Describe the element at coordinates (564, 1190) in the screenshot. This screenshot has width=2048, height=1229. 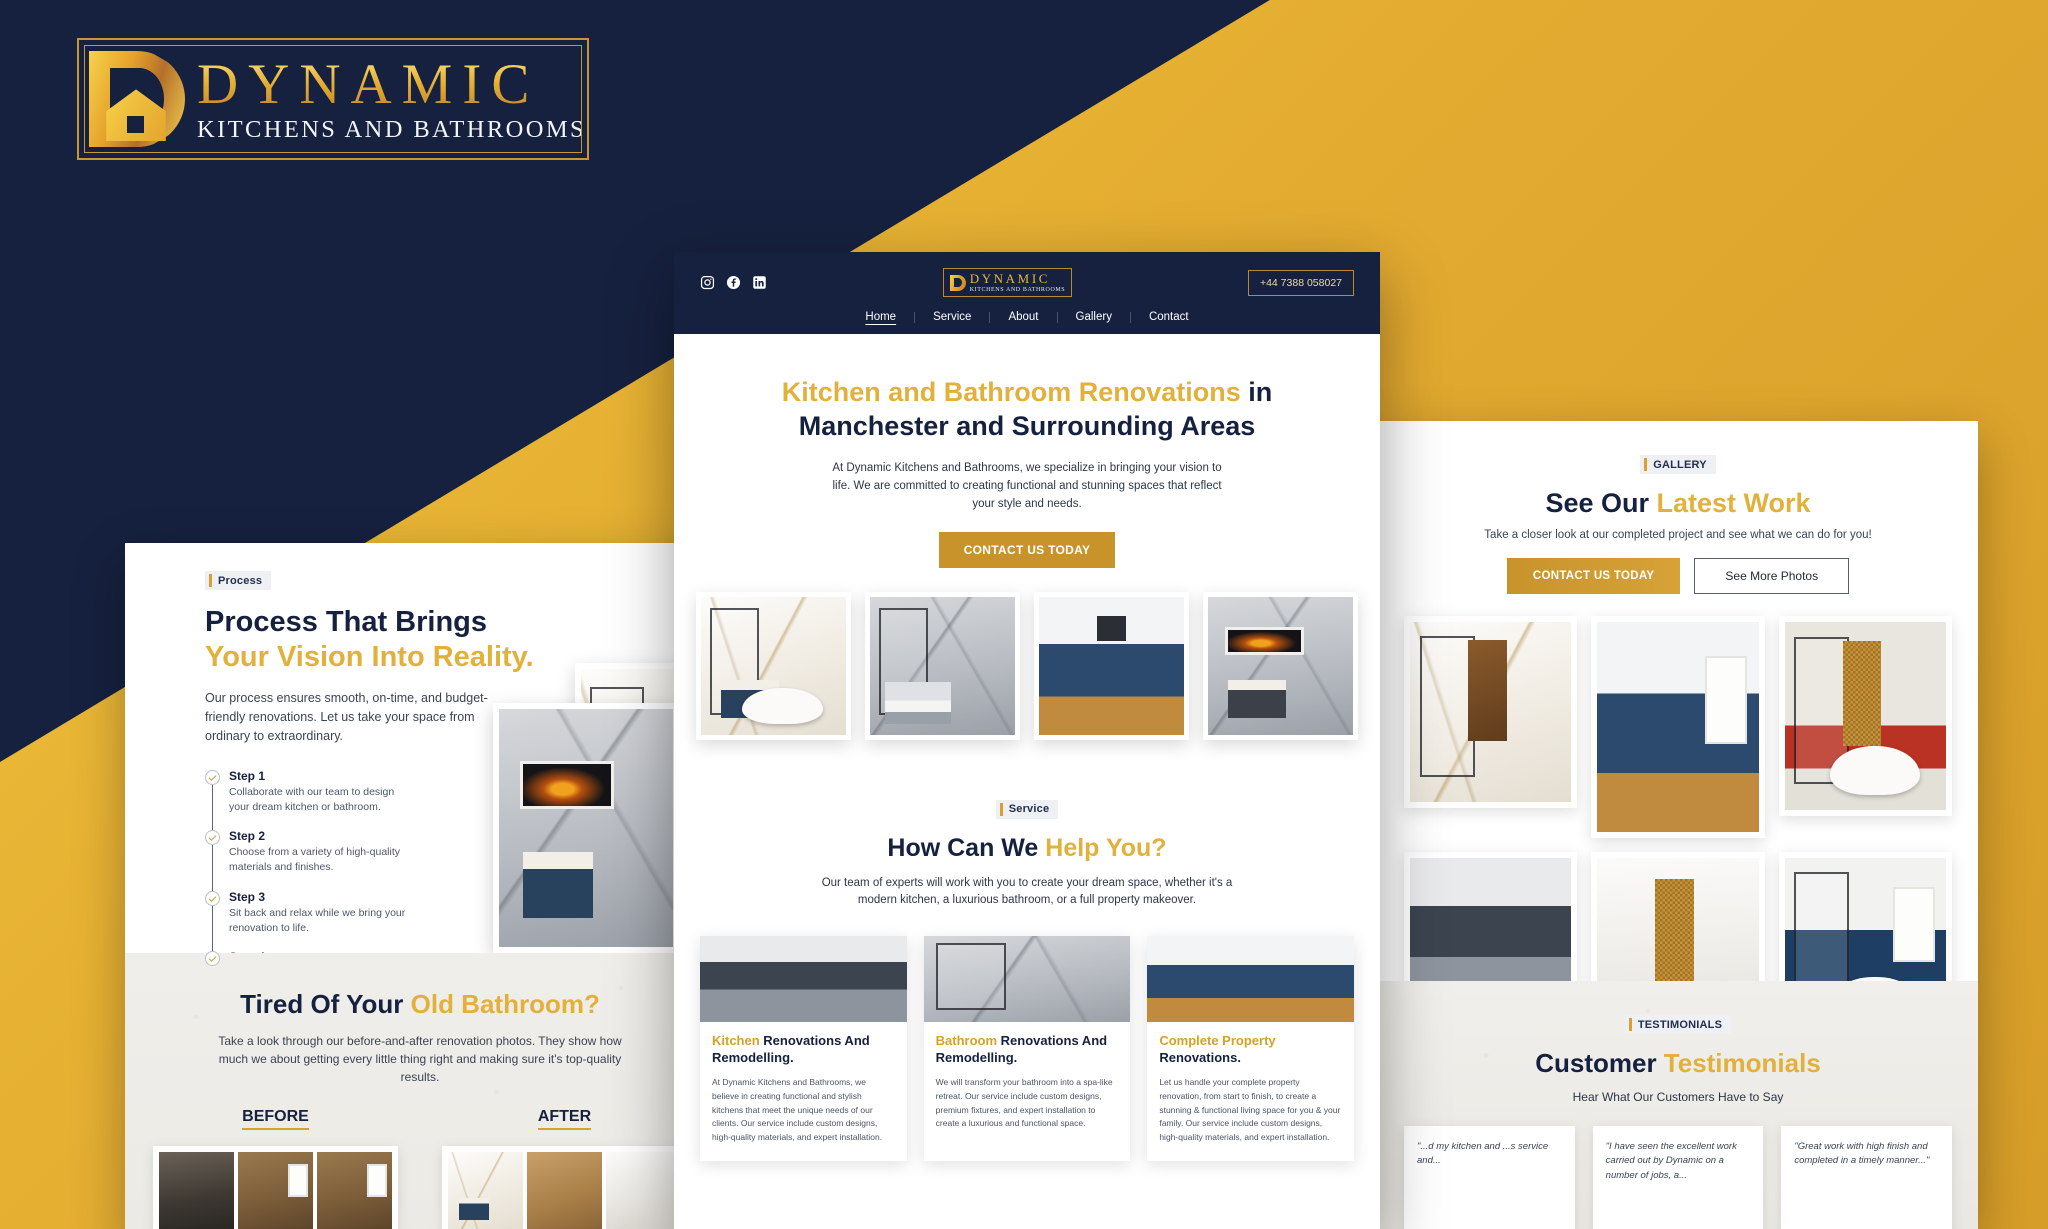
I see `photo-new-wood-door` at that location.